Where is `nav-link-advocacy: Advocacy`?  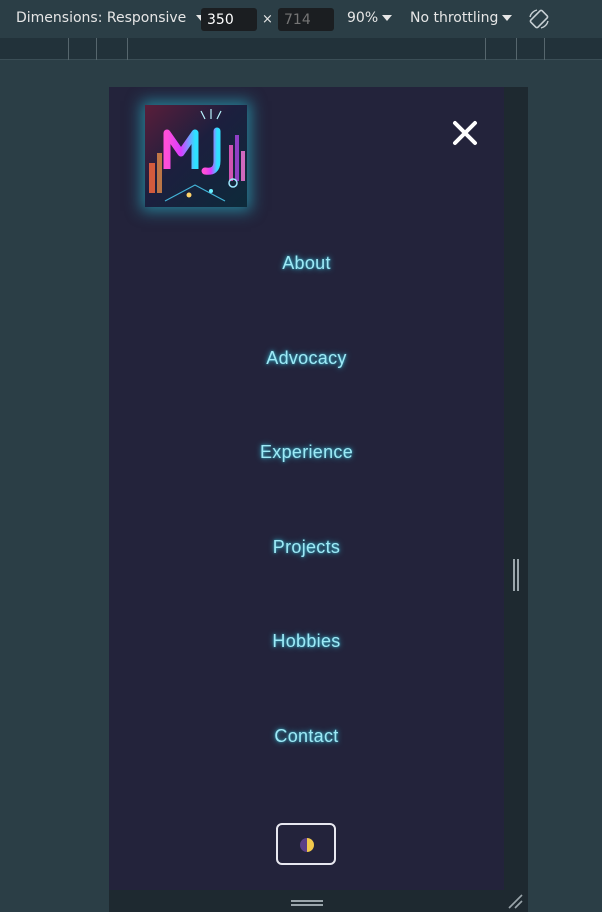
nav-link-advocacy: Advocacy is located at coordinates (306, 358).